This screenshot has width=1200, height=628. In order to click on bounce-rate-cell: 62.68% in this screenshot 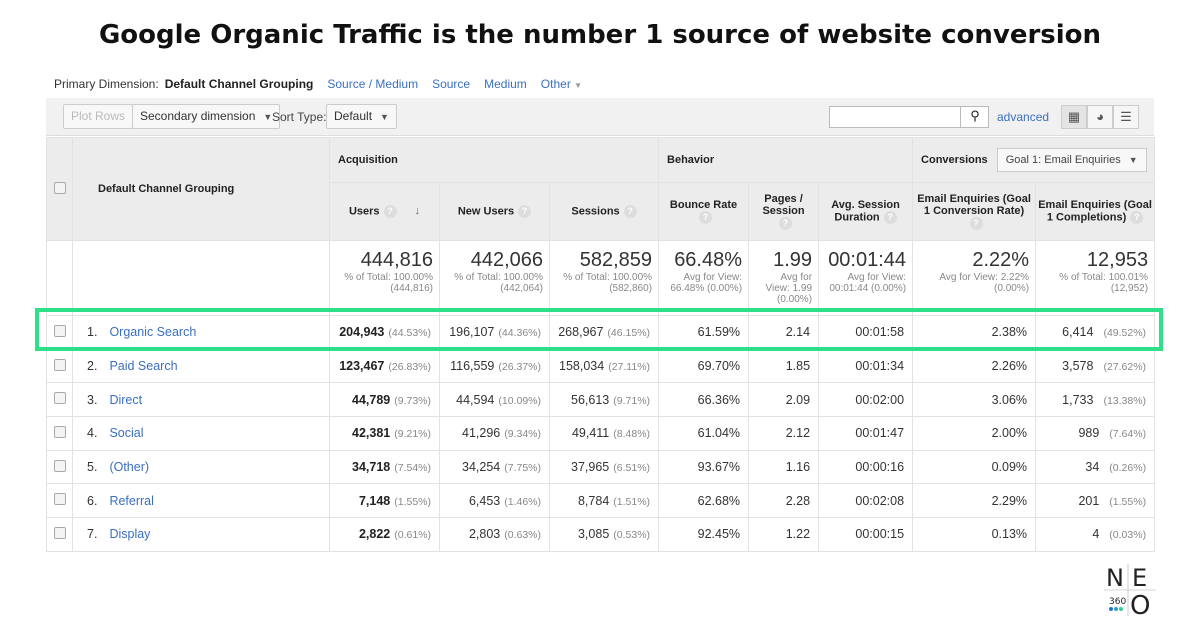, I will do `click(704, 501)`.